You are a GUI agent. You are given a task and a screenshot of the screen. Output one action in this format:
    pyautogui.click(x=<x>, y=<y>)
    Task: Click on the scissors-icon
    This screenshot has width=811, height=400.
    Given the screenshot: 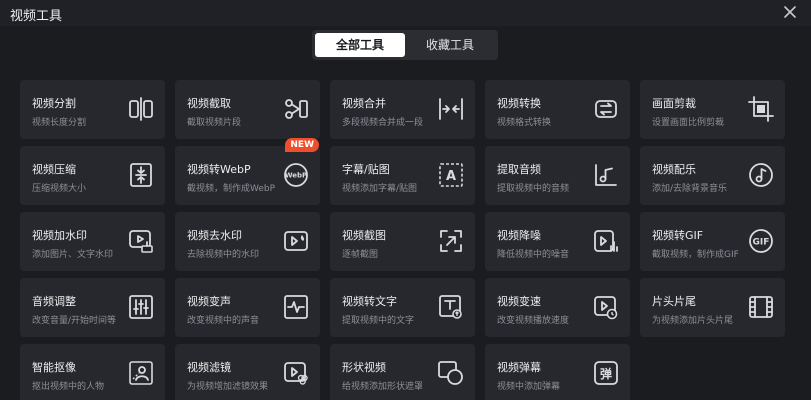 What is the action you would take?
    pyautogui.click(x=296, y=109)
    